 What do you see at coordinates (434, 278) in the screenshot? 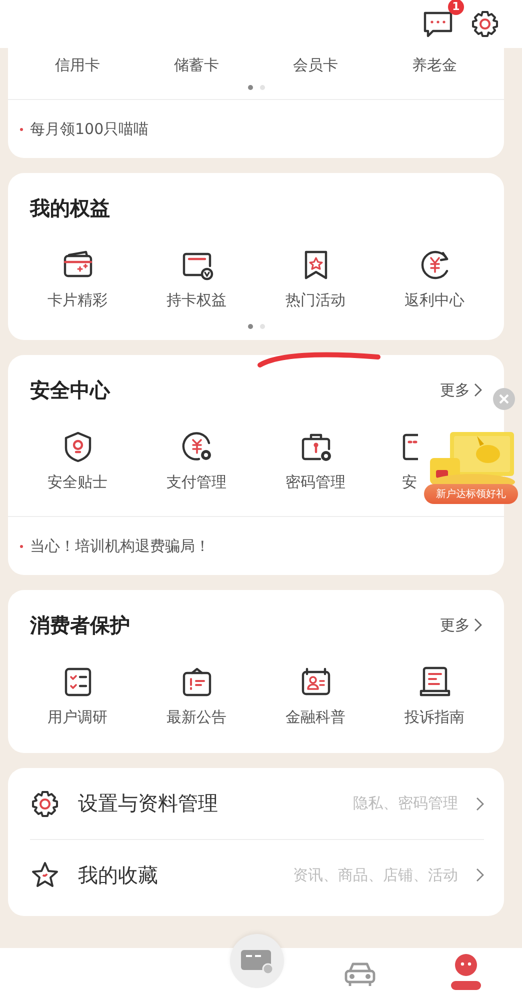
I see `shortcut-item: 返利中心` at bounding box center [434, 278].